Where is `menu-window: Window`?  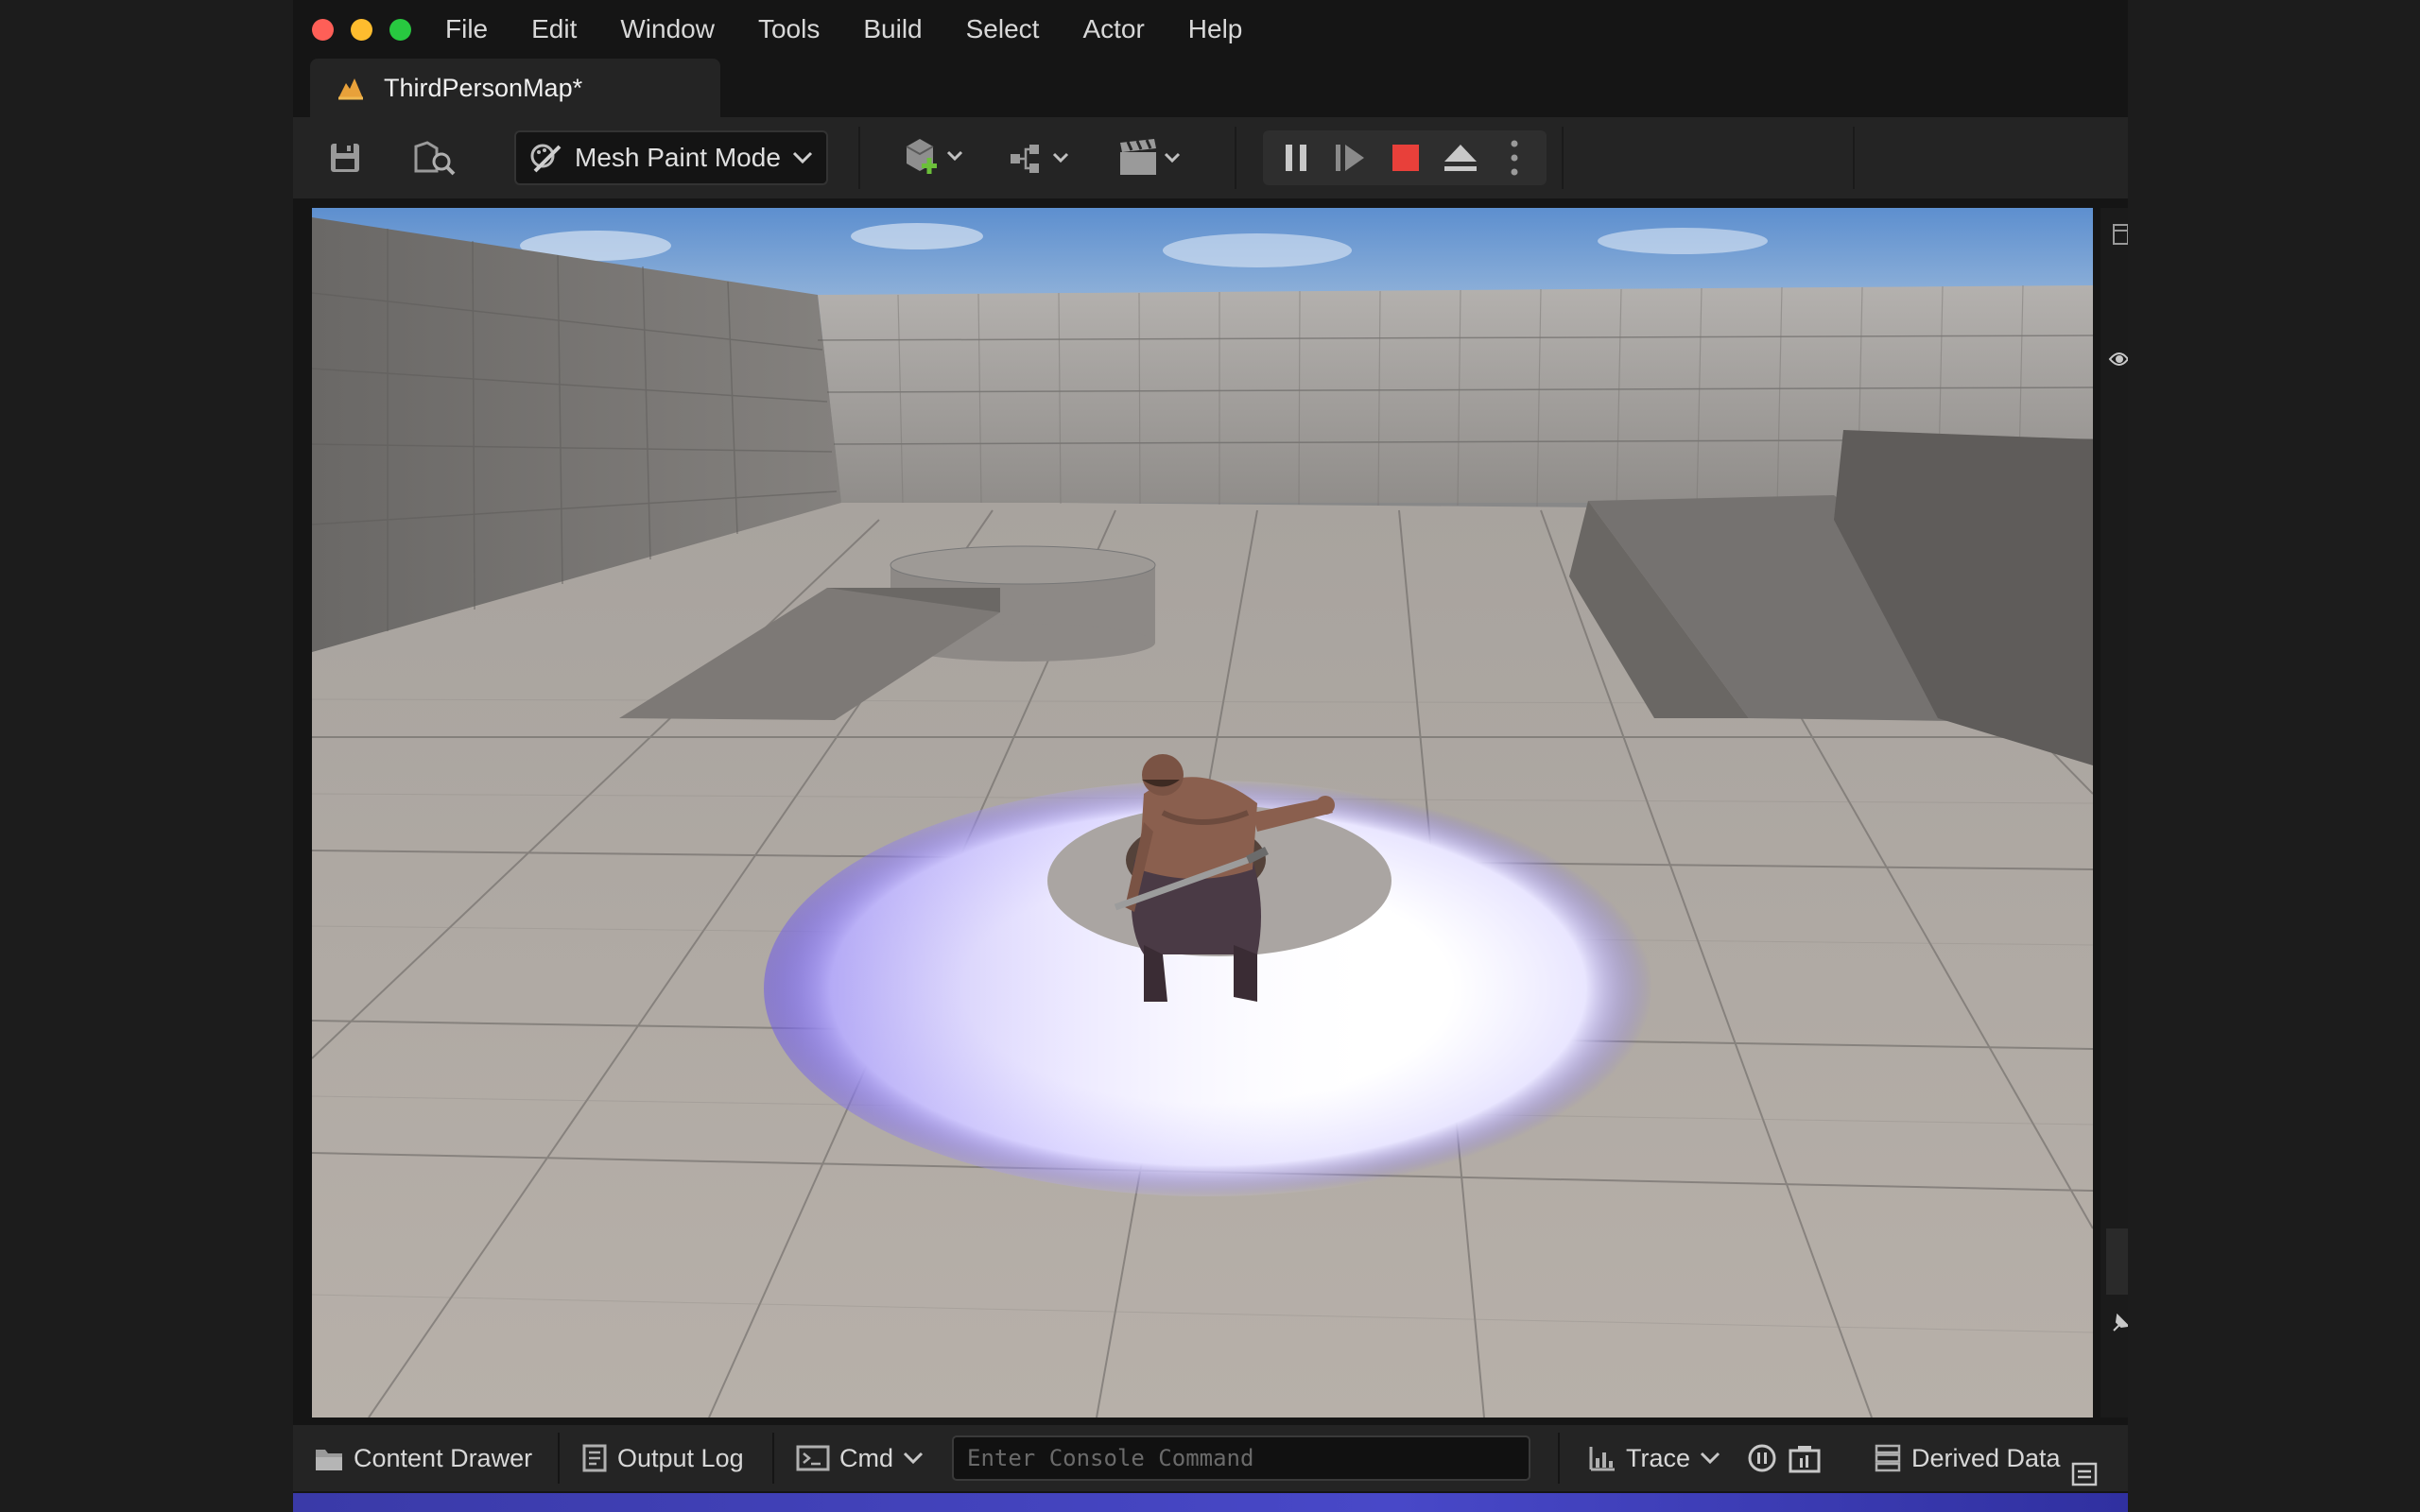 menu-window: Window is located at coordinates (667, 29).